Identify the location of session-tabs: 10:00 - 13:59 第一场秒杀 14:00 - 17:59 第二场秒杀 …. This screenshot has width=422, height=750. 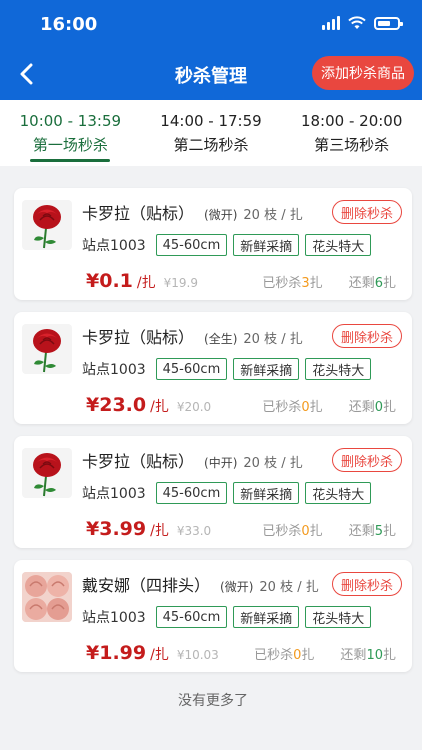
(211, 133).